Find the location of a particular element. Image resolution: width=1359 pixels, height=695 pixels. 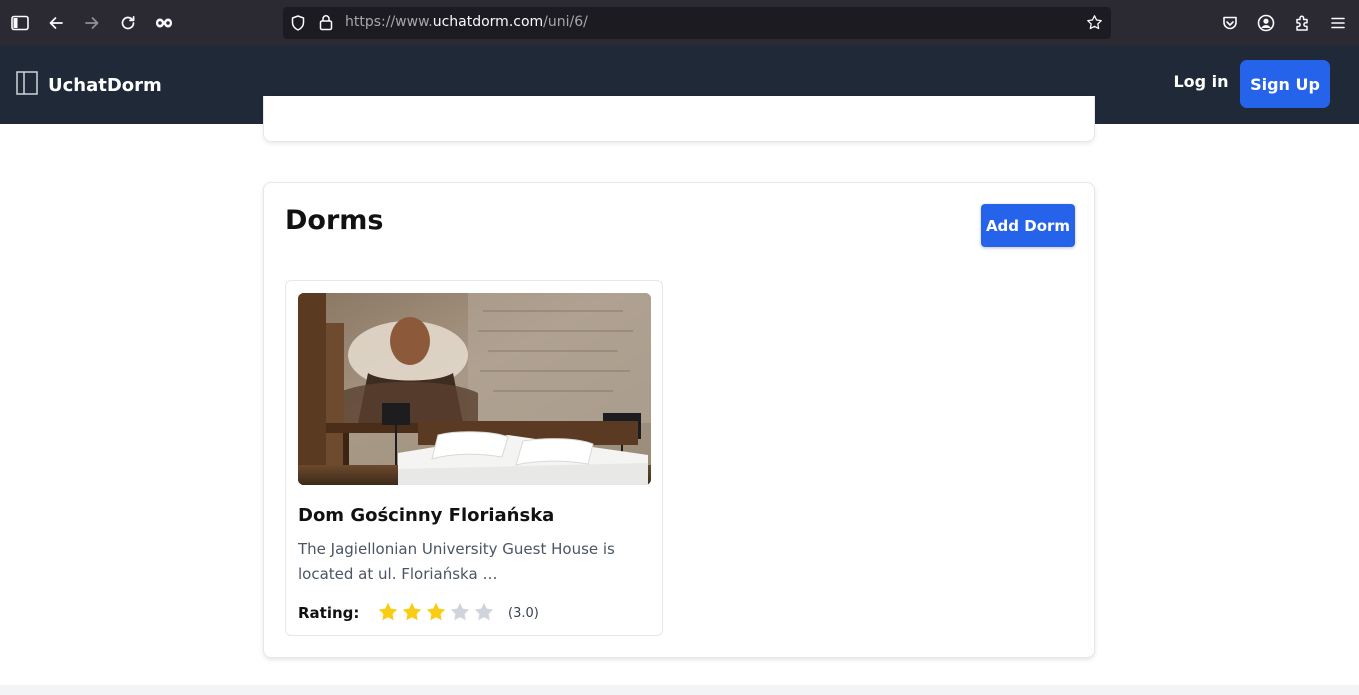

private-browsing-icon is located at coordinates (164, 23).